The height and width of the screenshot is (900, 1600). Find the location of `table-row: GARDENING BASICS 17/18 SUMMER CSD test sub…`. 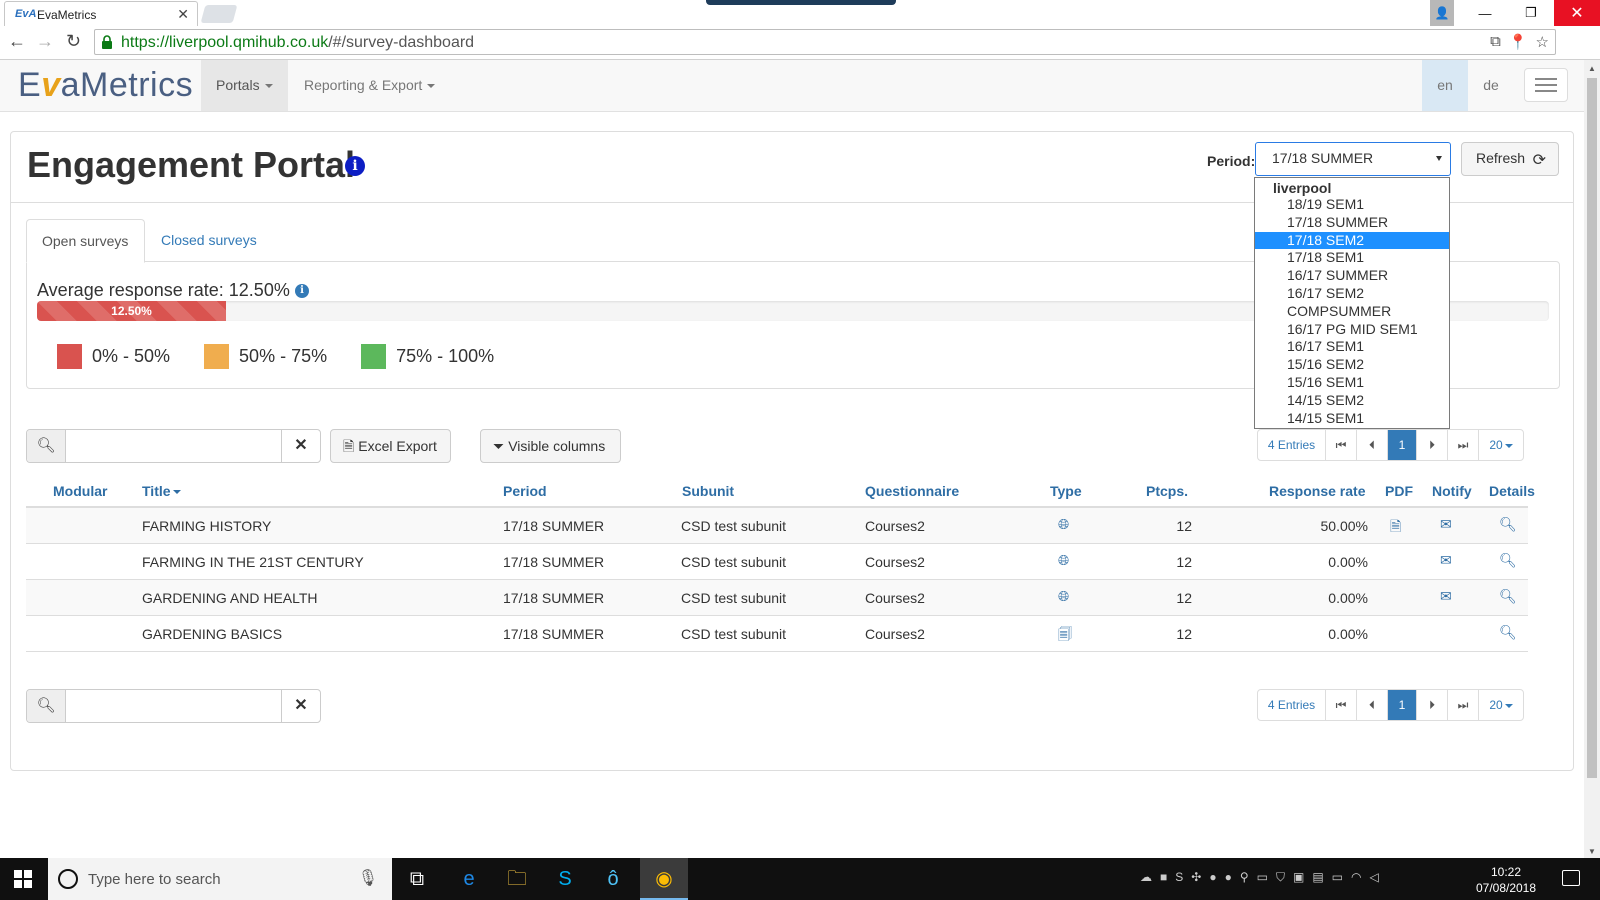

table-row: GARDENING BASICS 17/18 SUMMER CSD test sub… is located at coordinates (777, 634).